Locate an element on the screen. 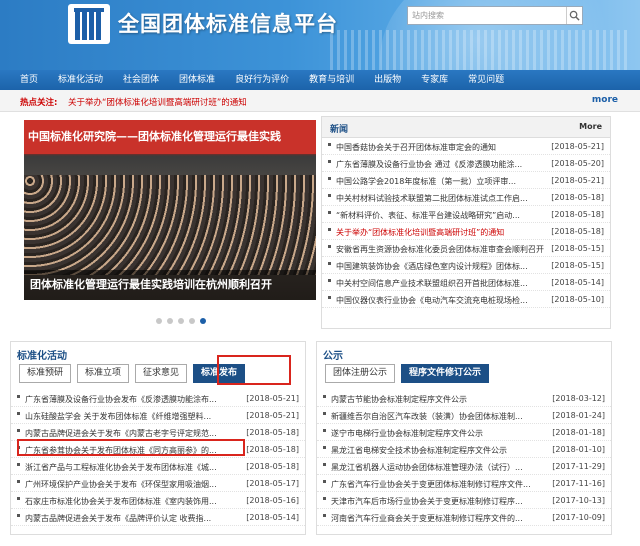  list-item-title: 中国香菇协会关于召开团体标准审定会的通知 is located at coordinates (440, 147).